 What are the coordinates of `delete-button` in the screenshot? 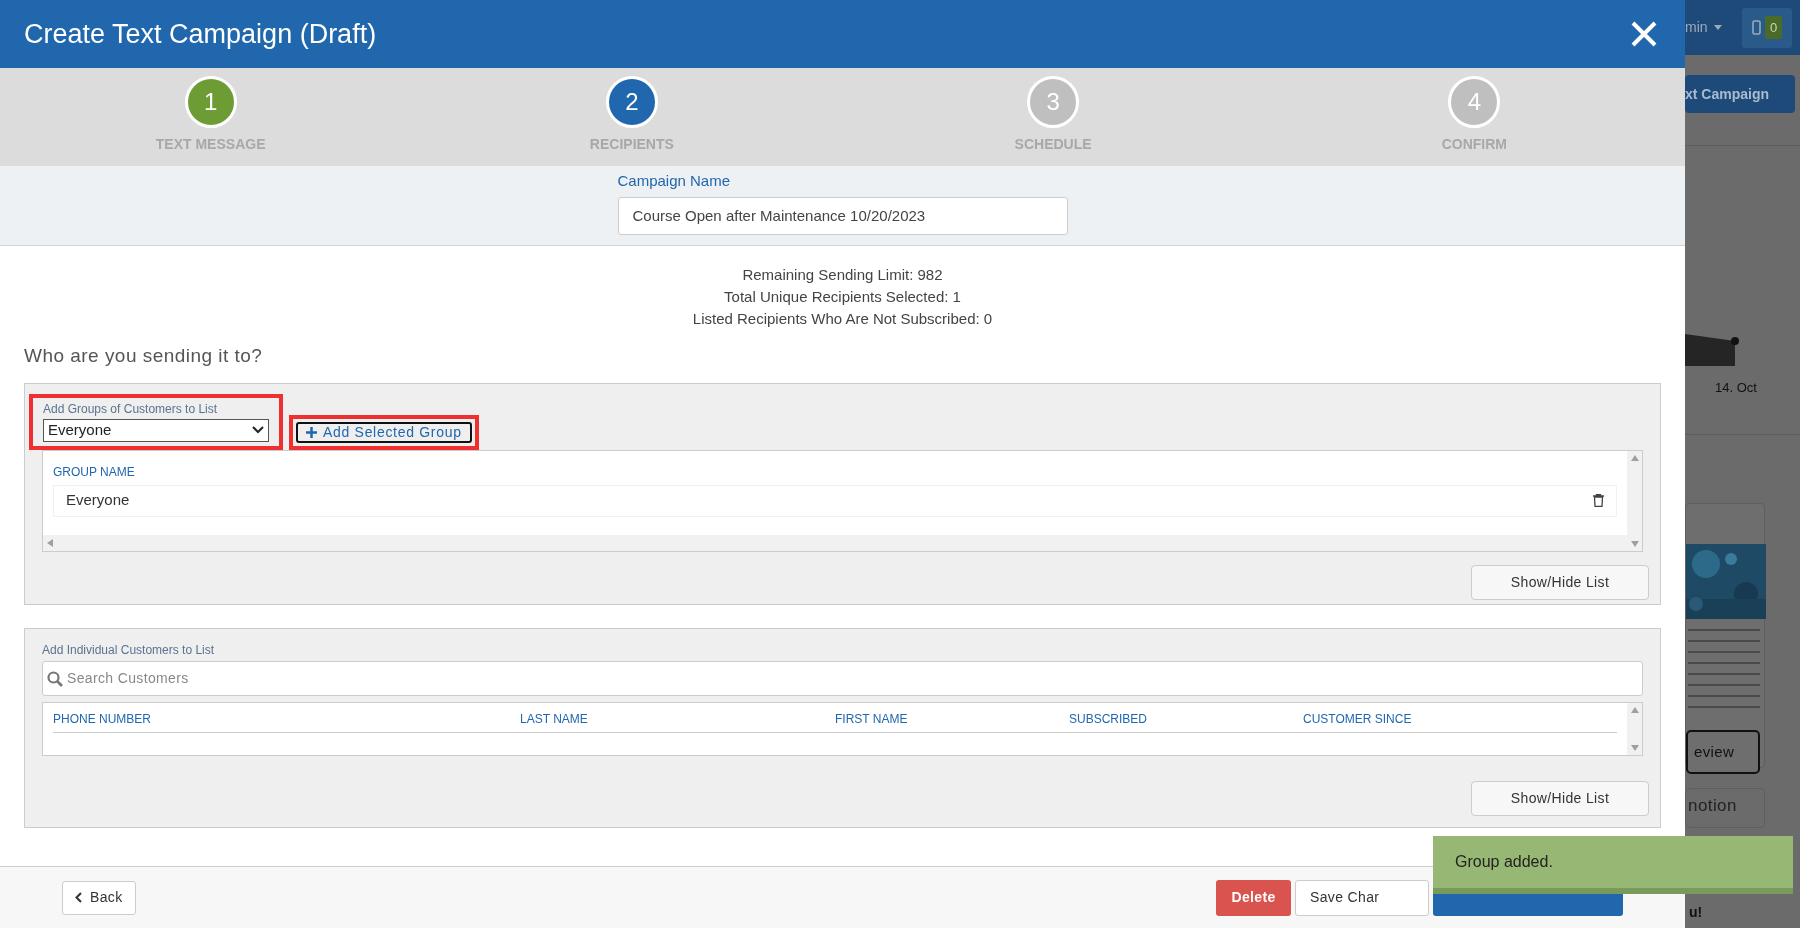 It's located at (1598, 500).